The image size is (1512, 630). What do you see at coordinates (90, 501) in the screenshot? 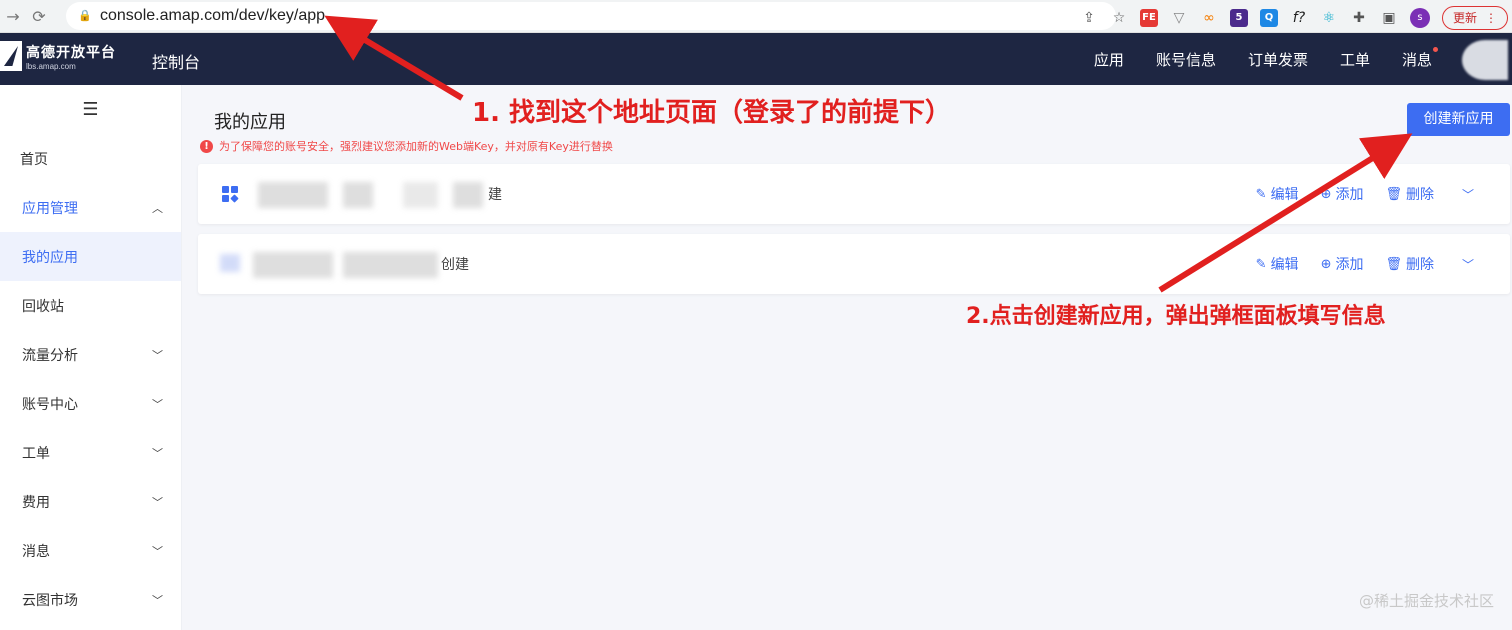
I see `sidebar-item-billing: 费用 ﹀` at bounding box center [90, 501].